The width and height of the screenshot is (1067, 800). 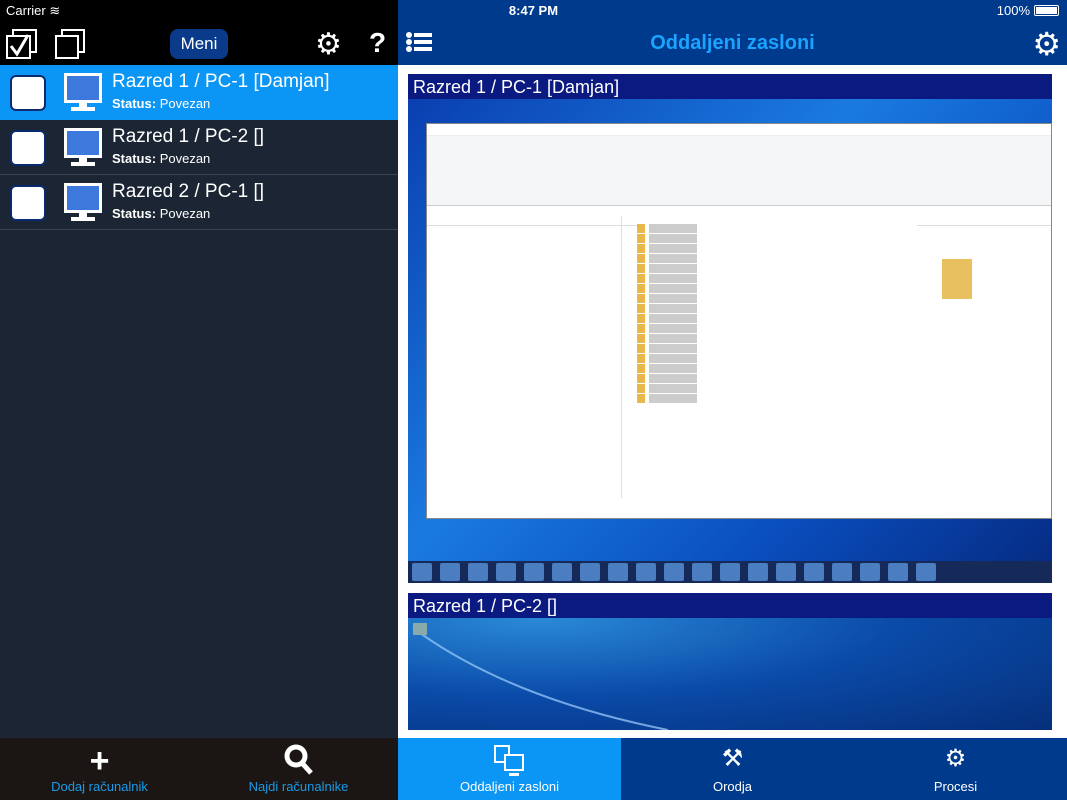 I want to click on computer-list-item: Razred 1 / PC-2 [] Status: Povezan, so click(x=199, y=147).